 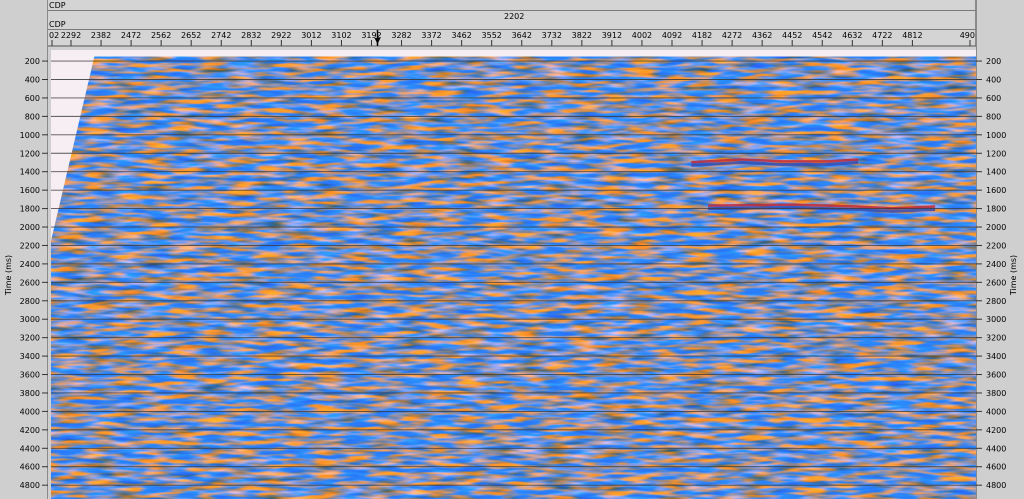 What do you see at coordinates (996, 393) in the screenshot?
I see `time-tick-label-right: 3800` at bounding box center [996, 393].